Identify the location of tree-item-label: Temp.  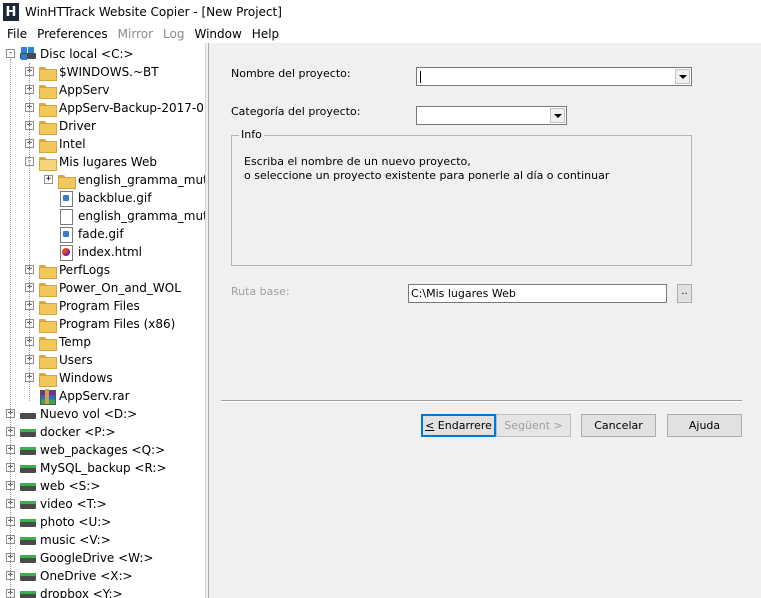
(75, 342).